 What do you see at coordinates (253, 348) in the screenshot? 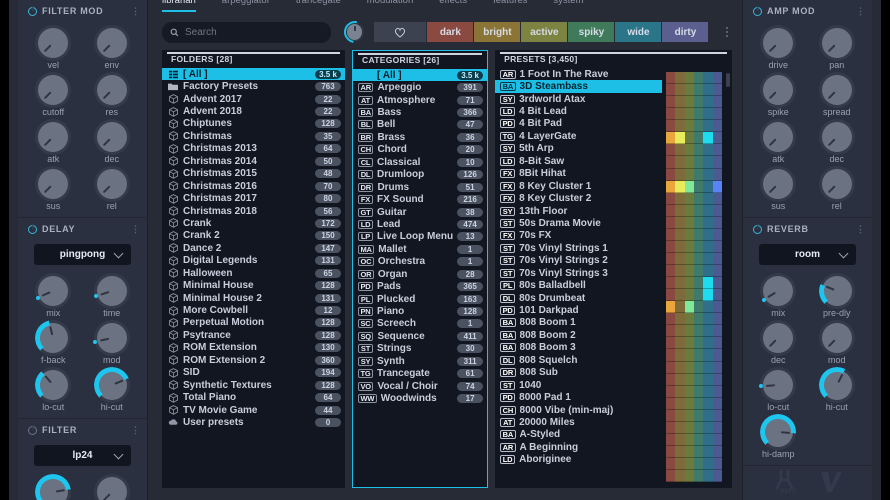
I see `folder-row: ROM Extension 130` at bounding box center [253, 348].